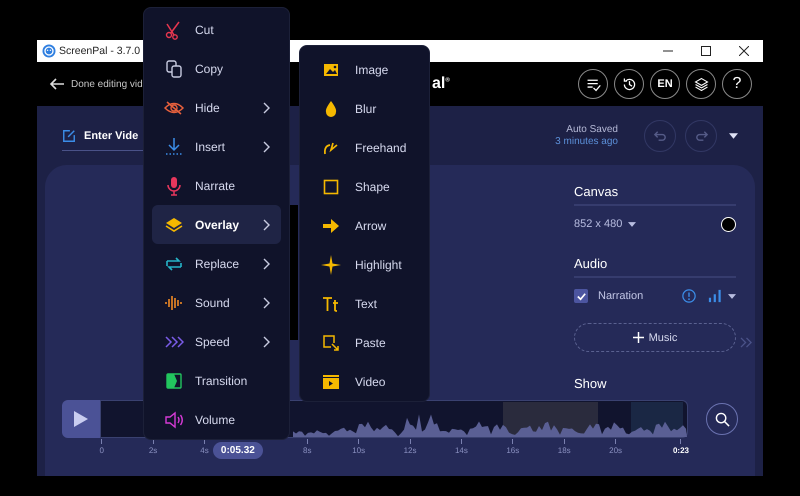 The width and height of the screenshot is (800, 496). Describe the element at coordinates (101, 450) in the screenshot. I see `time-label: 0` at that location.